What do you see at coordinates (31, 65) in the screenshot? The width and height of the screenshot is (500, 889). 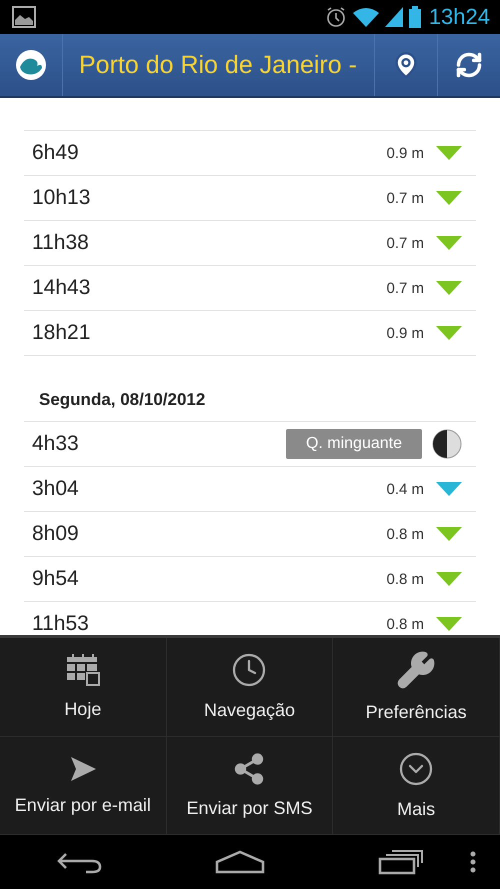 I see `app-logo-icon` at bounding box center [31, 65].